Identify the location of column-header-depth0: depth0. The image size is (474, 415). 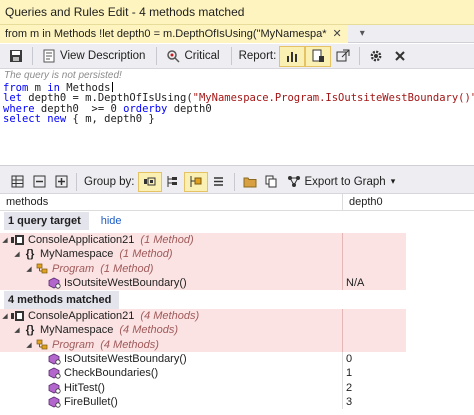
(363, 202).